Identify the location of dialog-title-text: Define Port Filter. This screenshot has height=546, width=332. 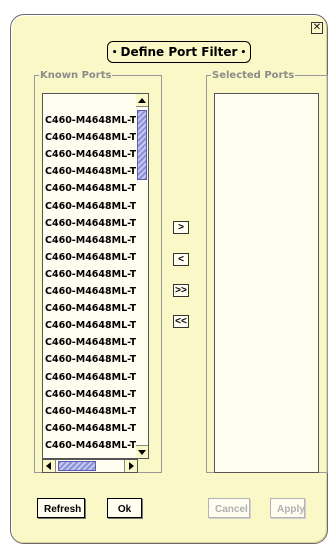
(179, 52).